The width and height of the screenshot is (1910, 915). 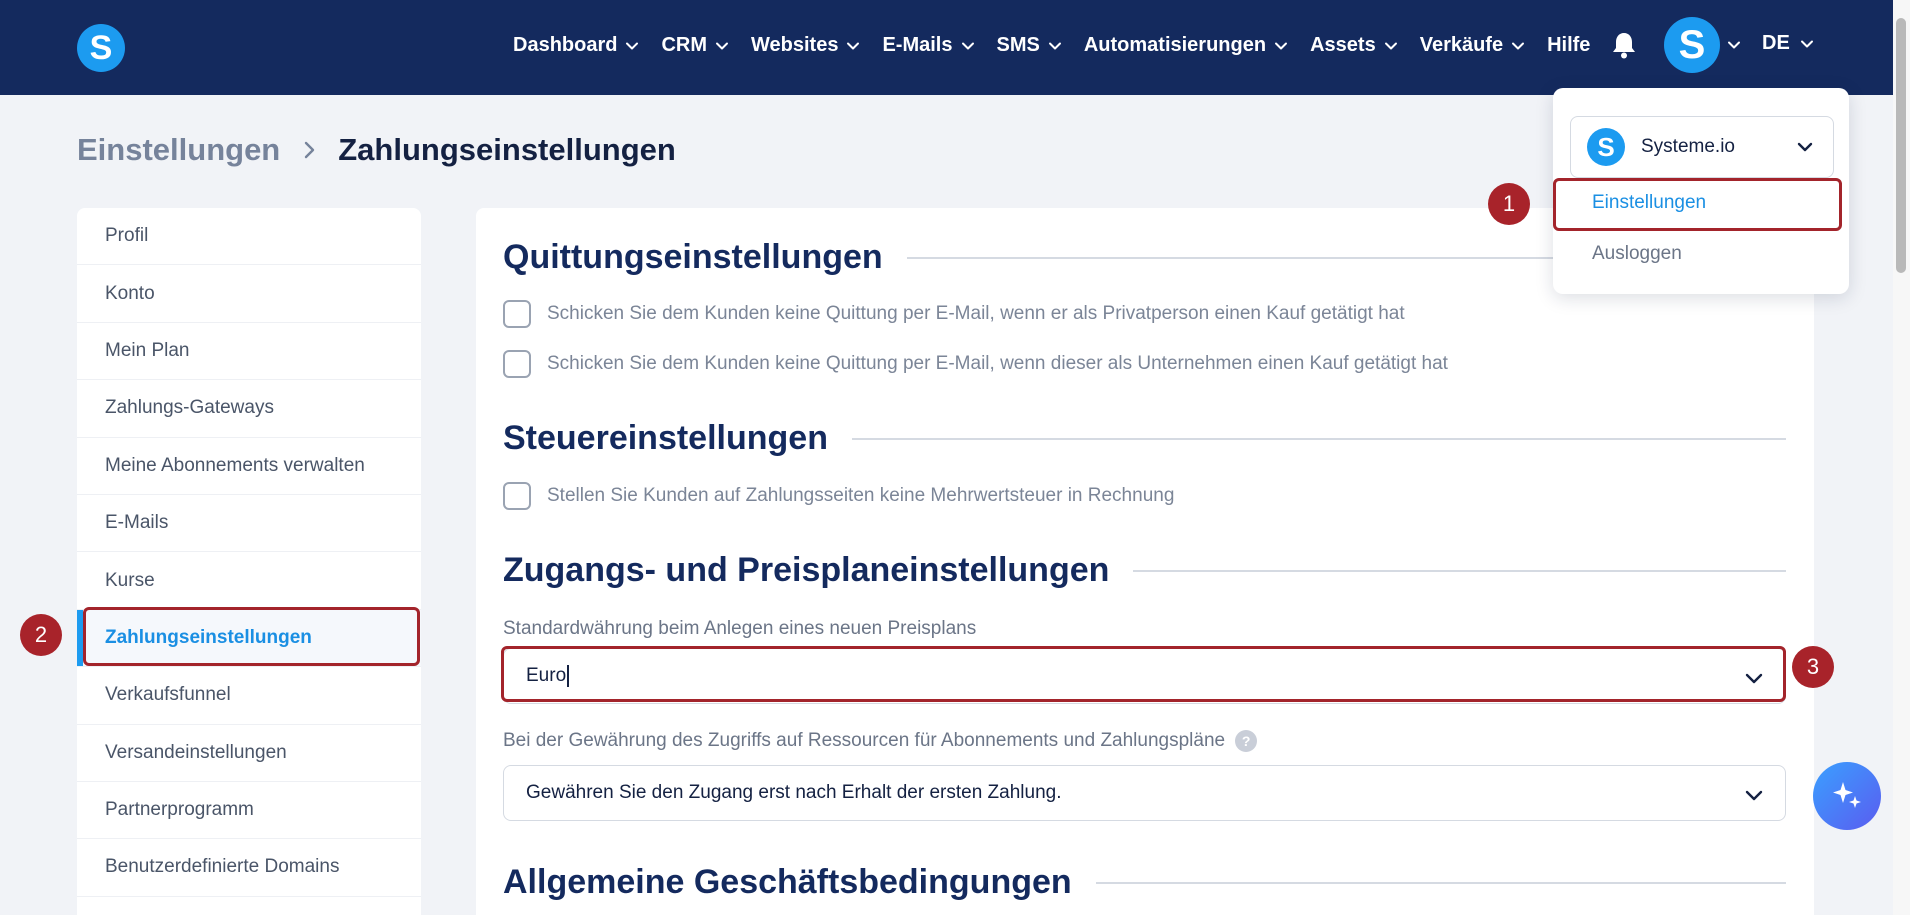 I want to click on receipt-business-checkbox, so click(x=517, y=364).